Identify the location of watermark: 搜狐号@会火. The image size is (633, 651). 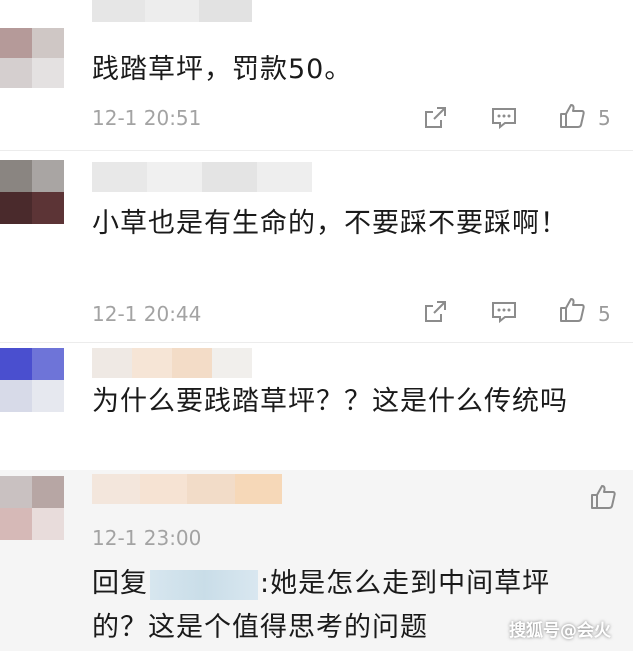
(560, 631).